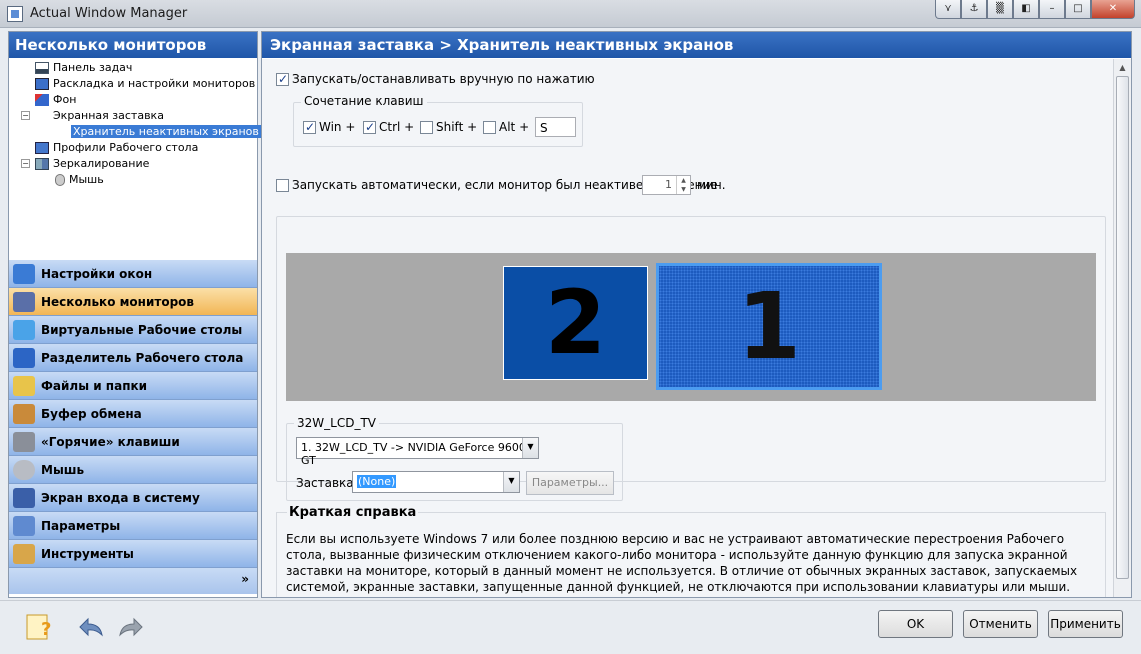 The image size is (1141, 654). Describe the element at coordinates (87, 553) in the screenshot. I see `nav-label: Инструменты` at that location.